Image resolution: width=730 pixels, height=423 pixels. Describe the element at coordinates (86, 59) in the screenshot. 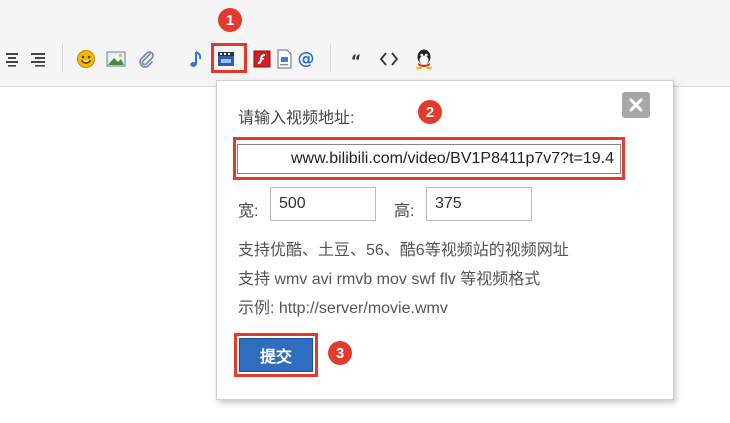

I see `smiley-icon` at that location.